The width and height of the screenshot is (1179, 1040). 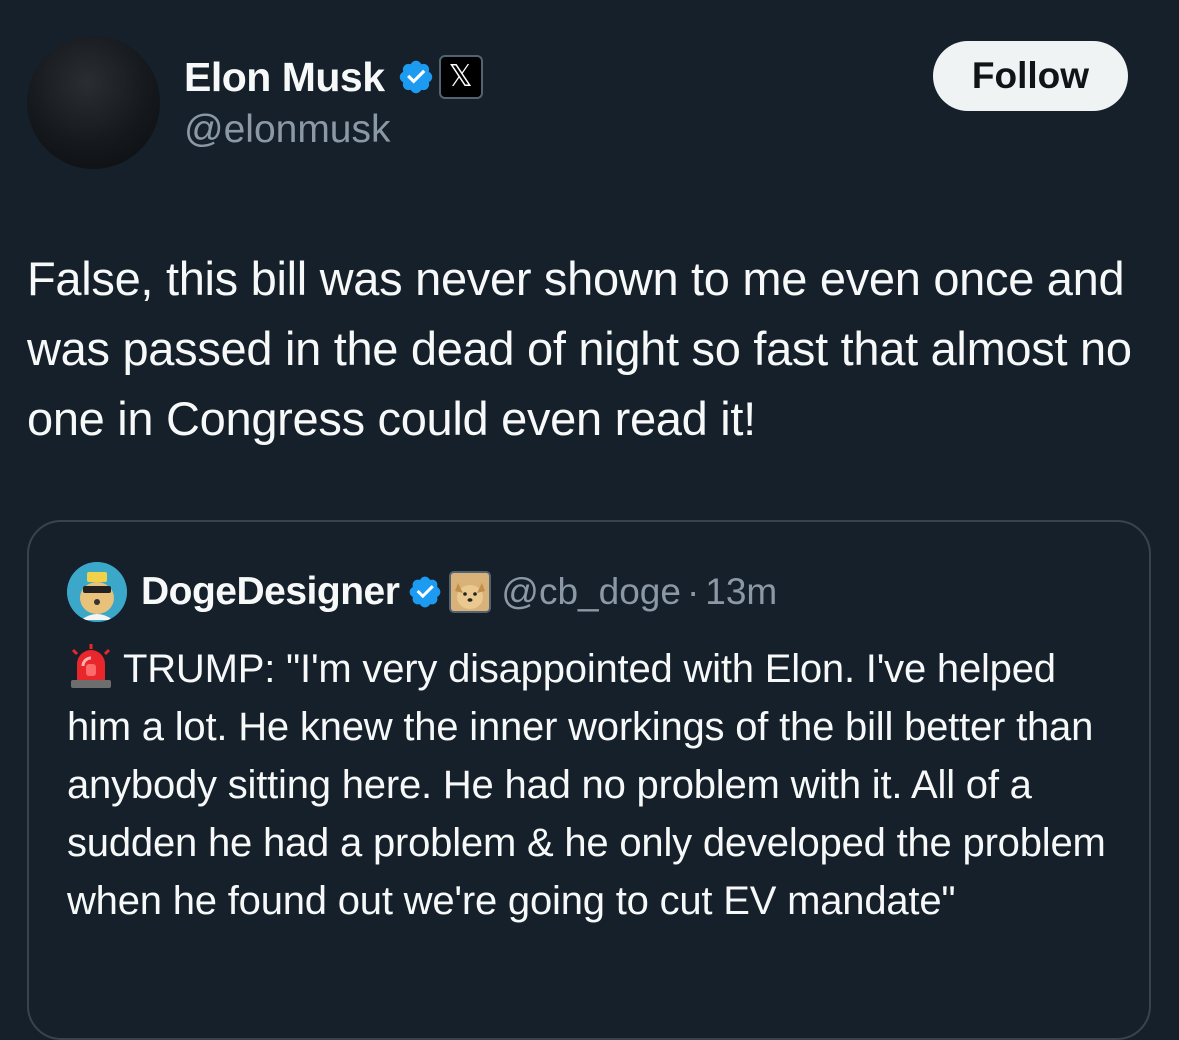 What do you see at coordinates (97, 592) in the screenshot?
I see `quoted-author-avatar` at bounding box center [97, 592].